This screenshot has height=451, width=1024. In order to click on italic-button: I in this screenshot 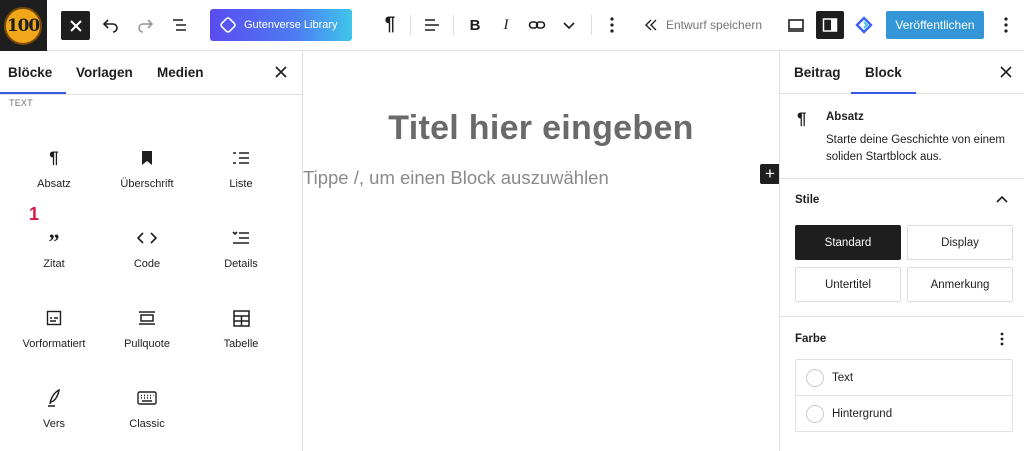, I will do `click(506, 25)`.